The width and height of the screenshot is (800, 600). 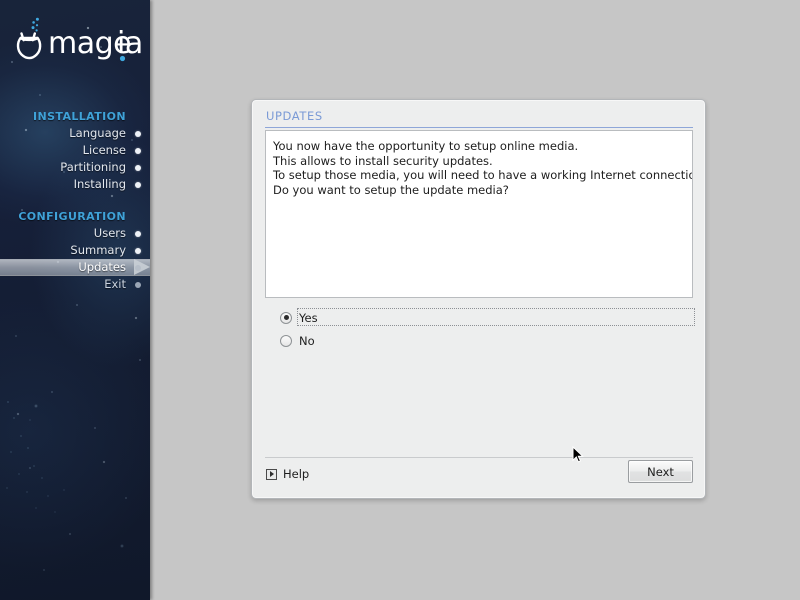 What do you see at coordinates (296, 474) in the screenshot?
I see `help-label: Help` at bounding box center [296, 474].